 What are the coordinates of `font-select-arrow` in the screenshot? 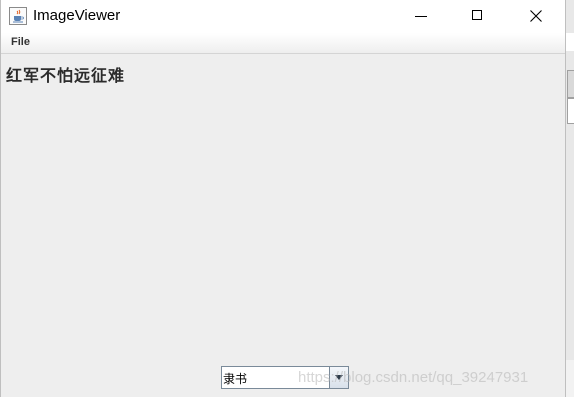 It's located at (338, 377).